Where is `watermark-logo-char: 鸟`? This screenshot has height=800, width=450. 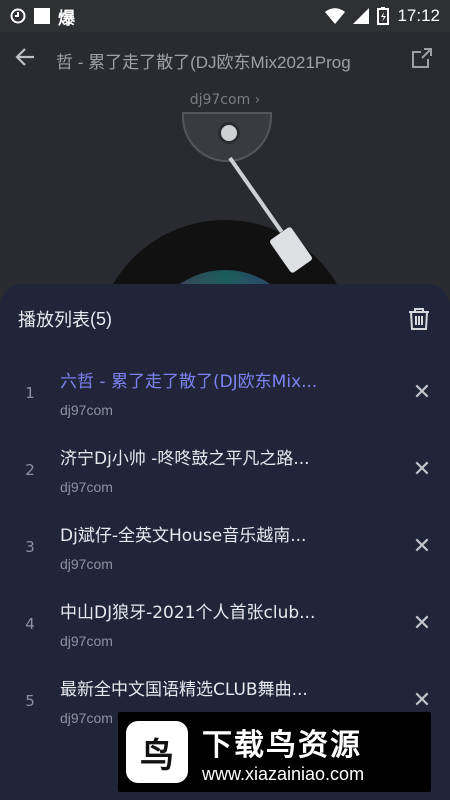 watermark-logo-char: 鸟 is located at coordinates (157, 755).